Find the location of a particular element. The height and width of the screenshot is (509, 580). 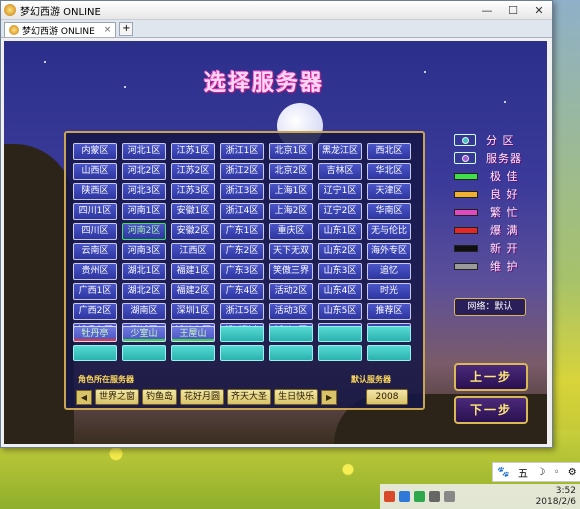

server-button: 深圳1区 is located at coordinates (193, 311).